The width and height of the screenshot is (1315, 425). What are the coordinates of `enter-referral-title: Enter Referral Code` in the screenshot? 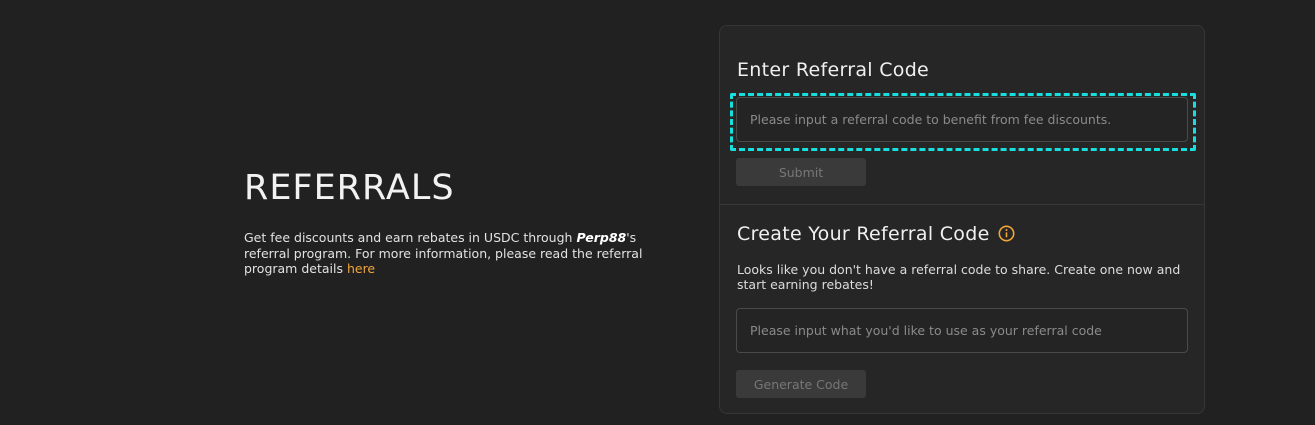 It's located at (833, 70).